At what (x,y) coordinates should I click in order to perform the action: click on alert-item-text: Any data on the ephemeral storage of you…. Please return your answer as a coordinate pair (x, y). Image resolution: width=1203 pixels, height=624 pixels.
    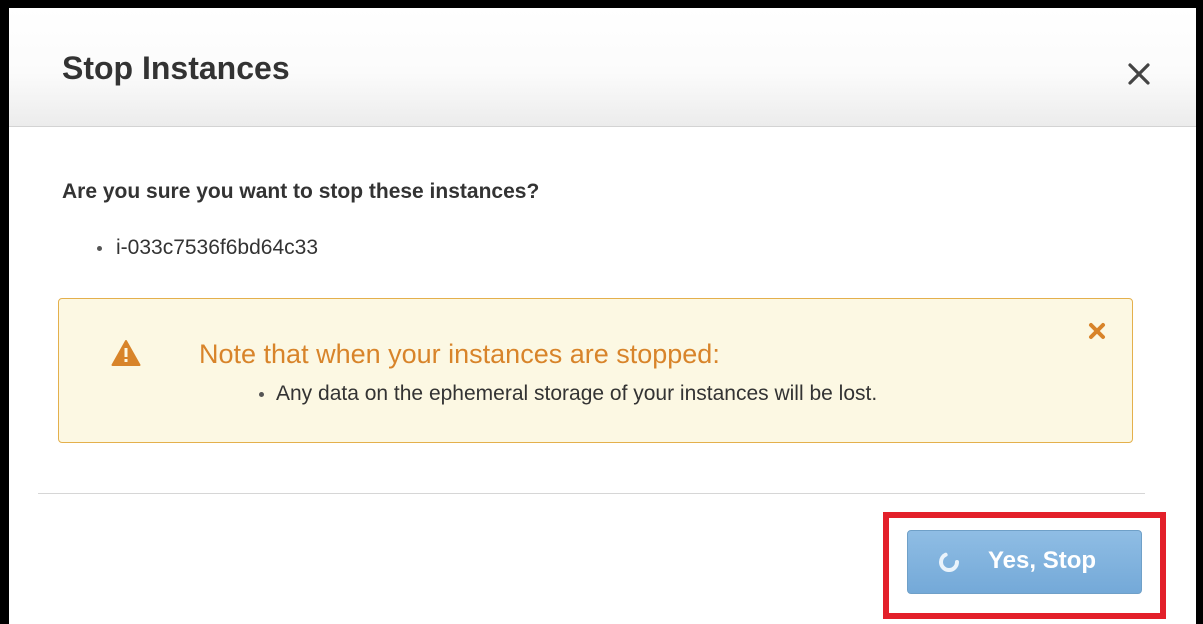
    Looking at the image, I should click on (577, 393).